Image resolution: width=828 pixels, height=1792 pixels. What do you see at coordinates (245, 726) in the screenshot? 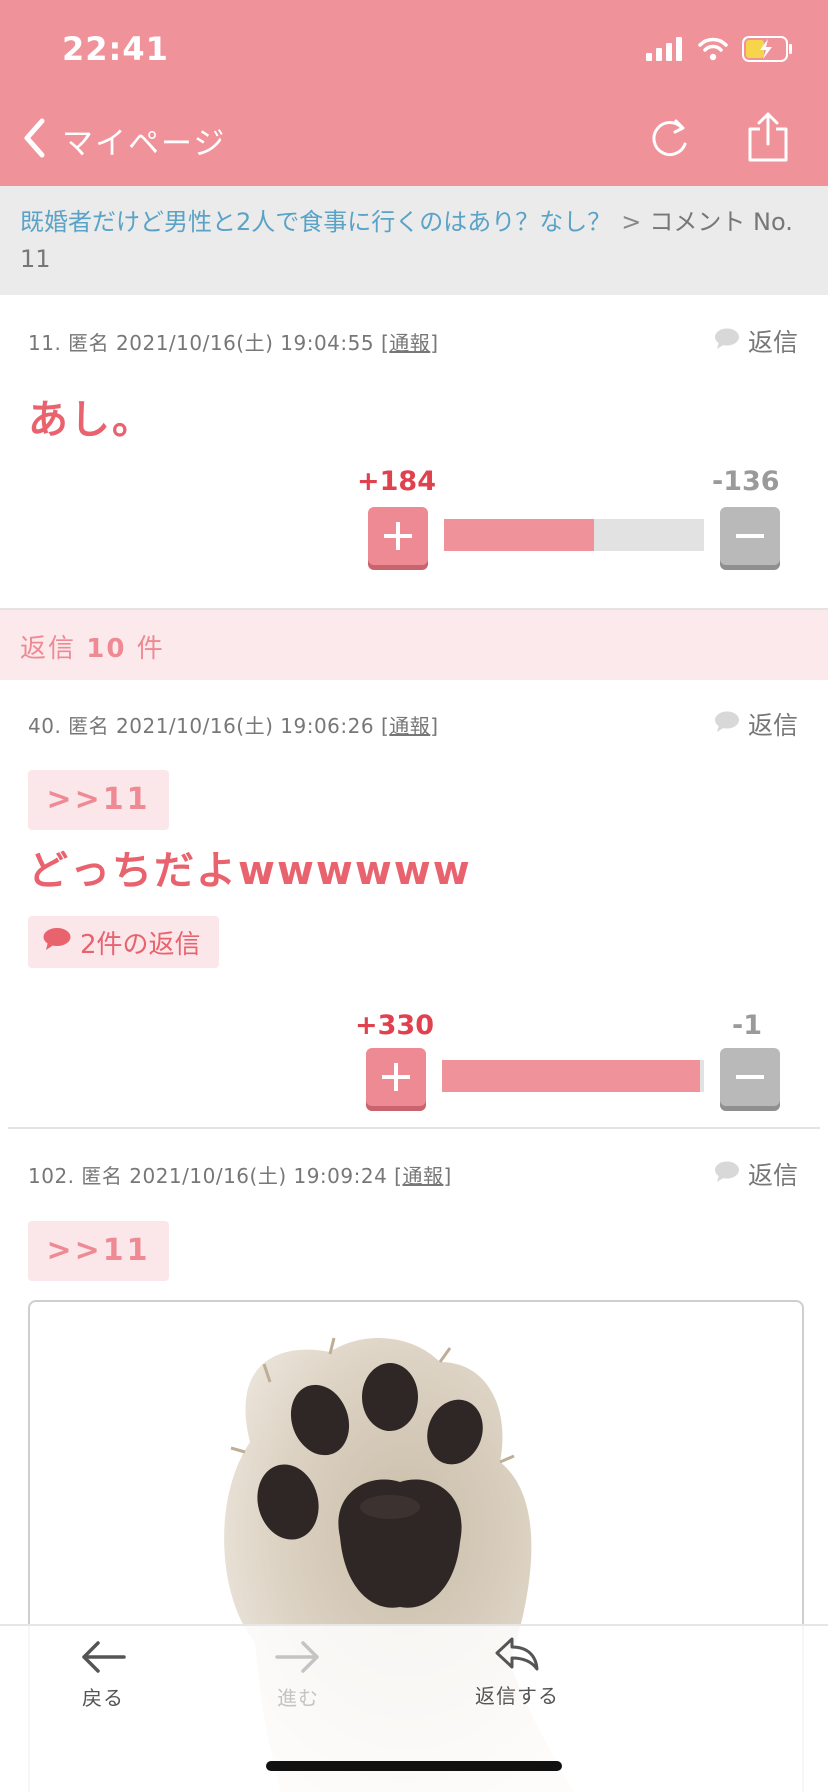
I see `comment-datetime: 2021/10/16(土) 19:06:26` at bounding box center [245, 726].